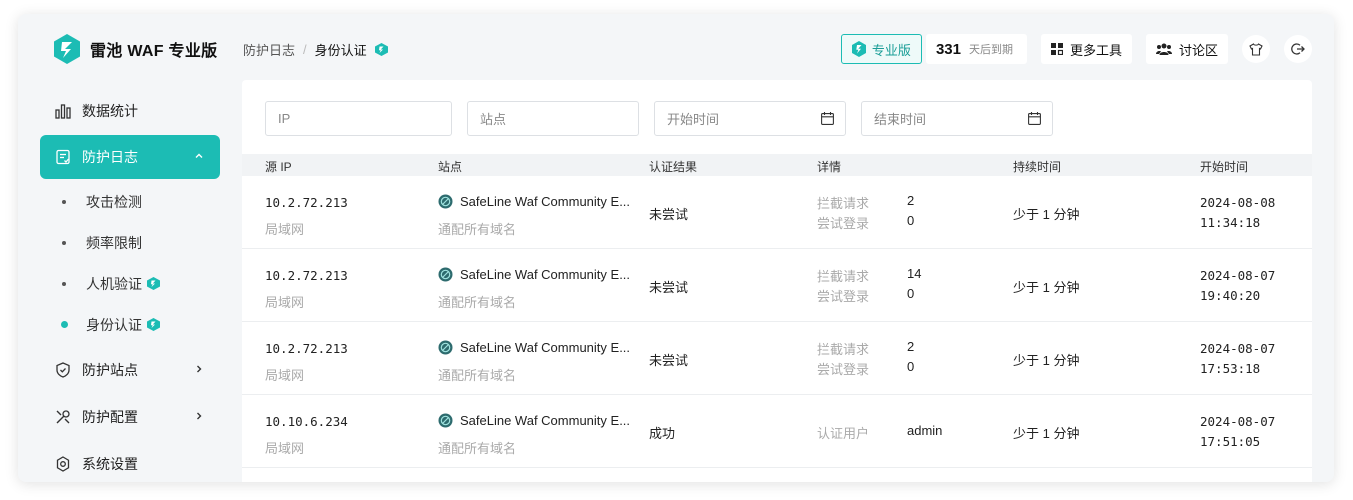 The image size is (1353, 500). I want to click on sidebar-subitem-identity-auth: 身份认证, so click(130, 324).